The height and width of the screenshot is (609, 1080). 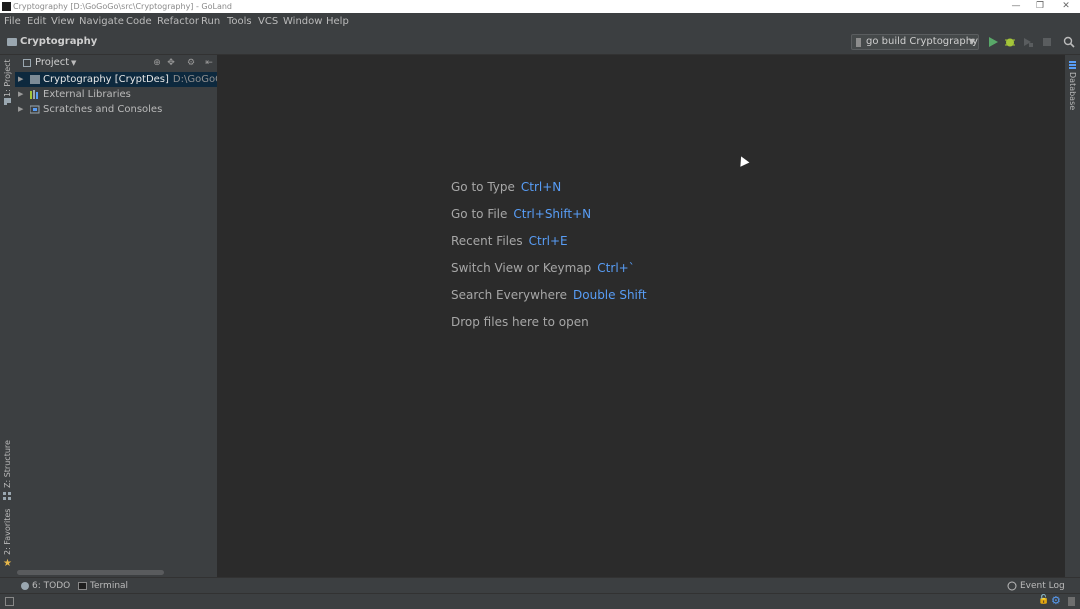 I want to click on hint-shortcut: Ctrl+`, so click(x=616, y=268).